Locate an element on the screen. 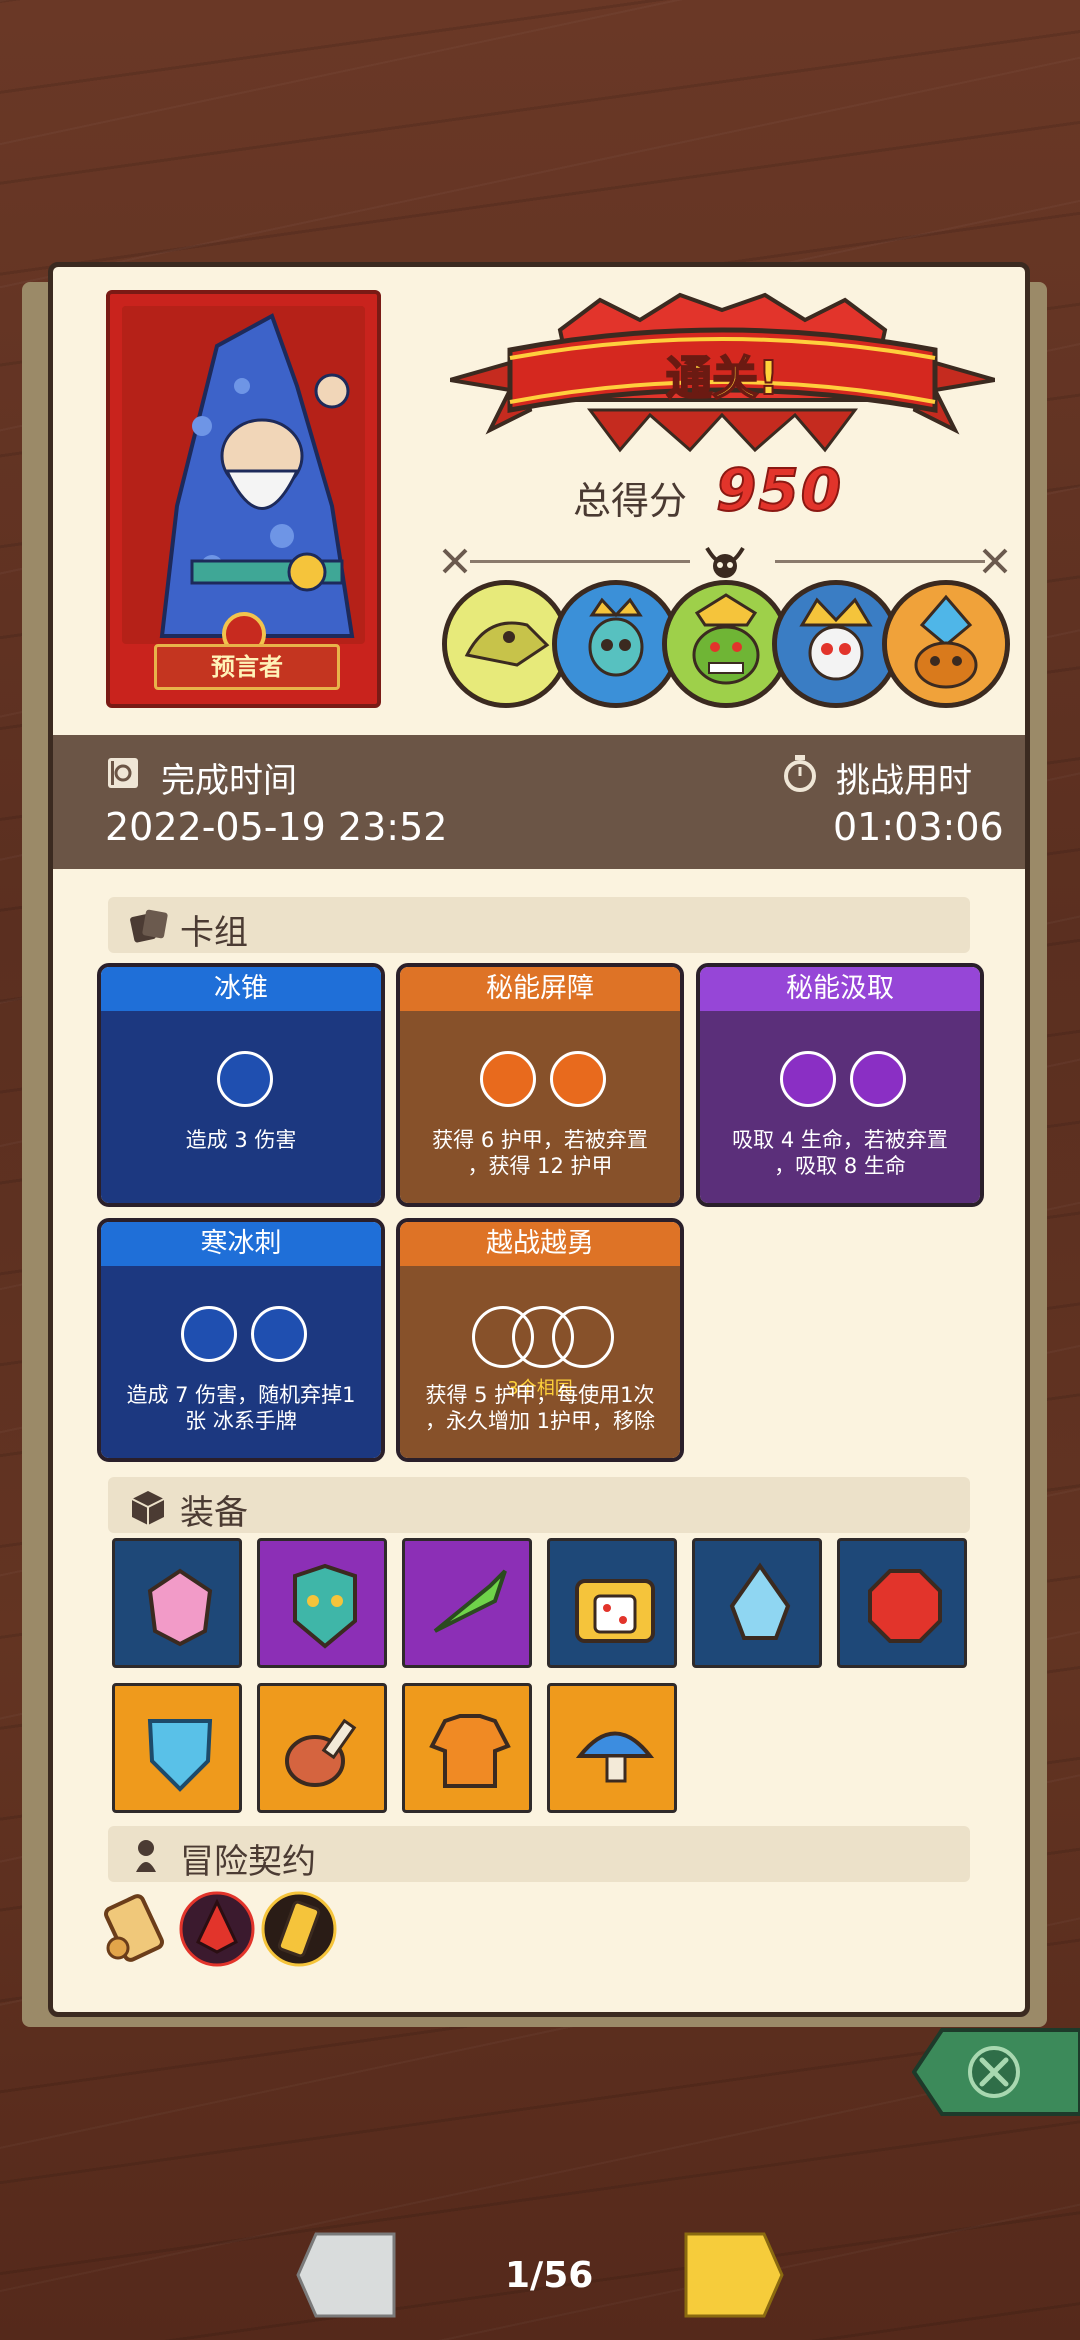 The height and width of the screenshot is (2340, 1080). completion-time-label: 完成时间 is located at coordinates (229, 781).